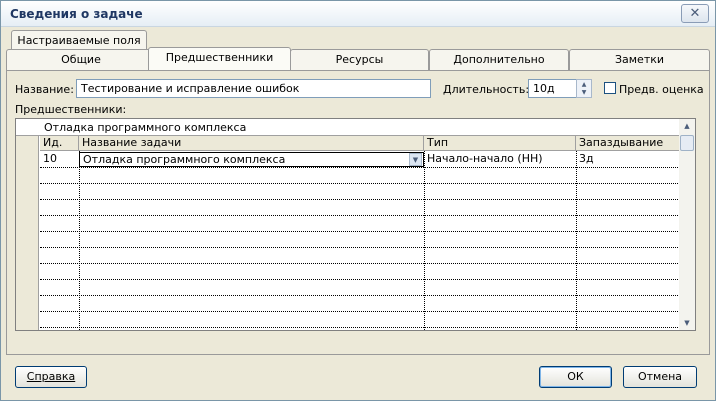 The width and height of the screenshot is (716, 401). I want to click on tab-label: Заметки, so click(639, 59).